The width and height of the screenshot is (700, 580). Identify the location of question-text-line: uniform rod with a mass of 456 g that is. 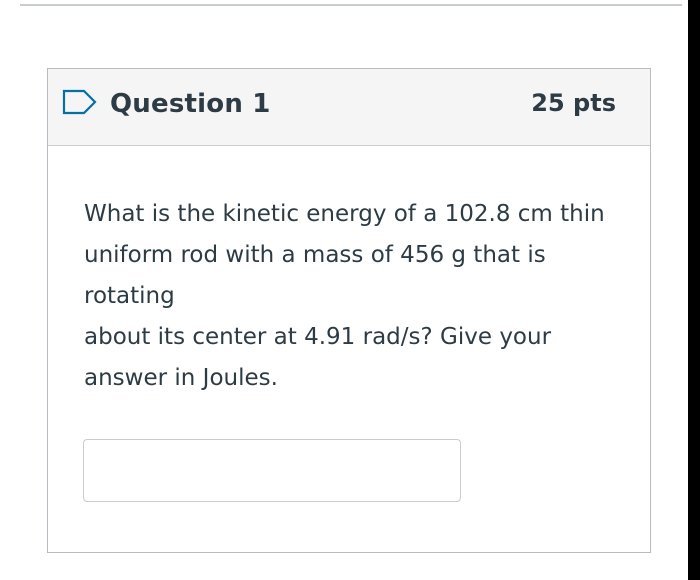
(315, 255).